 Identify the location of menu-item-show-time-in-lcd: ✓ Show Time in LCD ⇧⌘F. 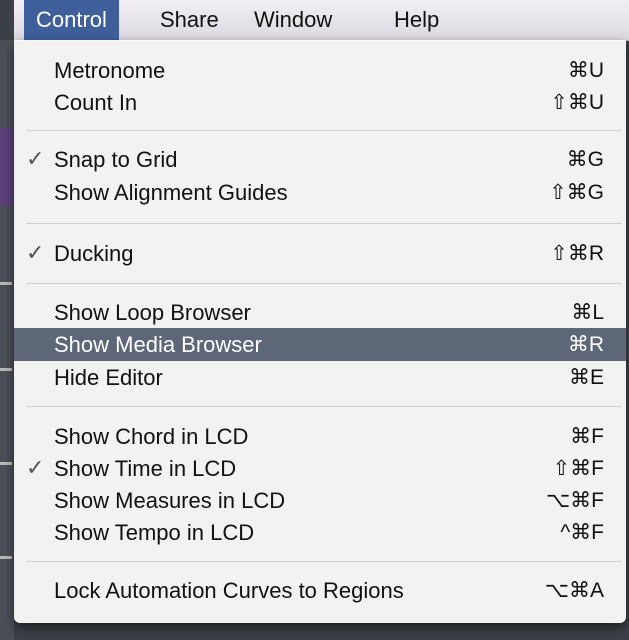
(320, 468).